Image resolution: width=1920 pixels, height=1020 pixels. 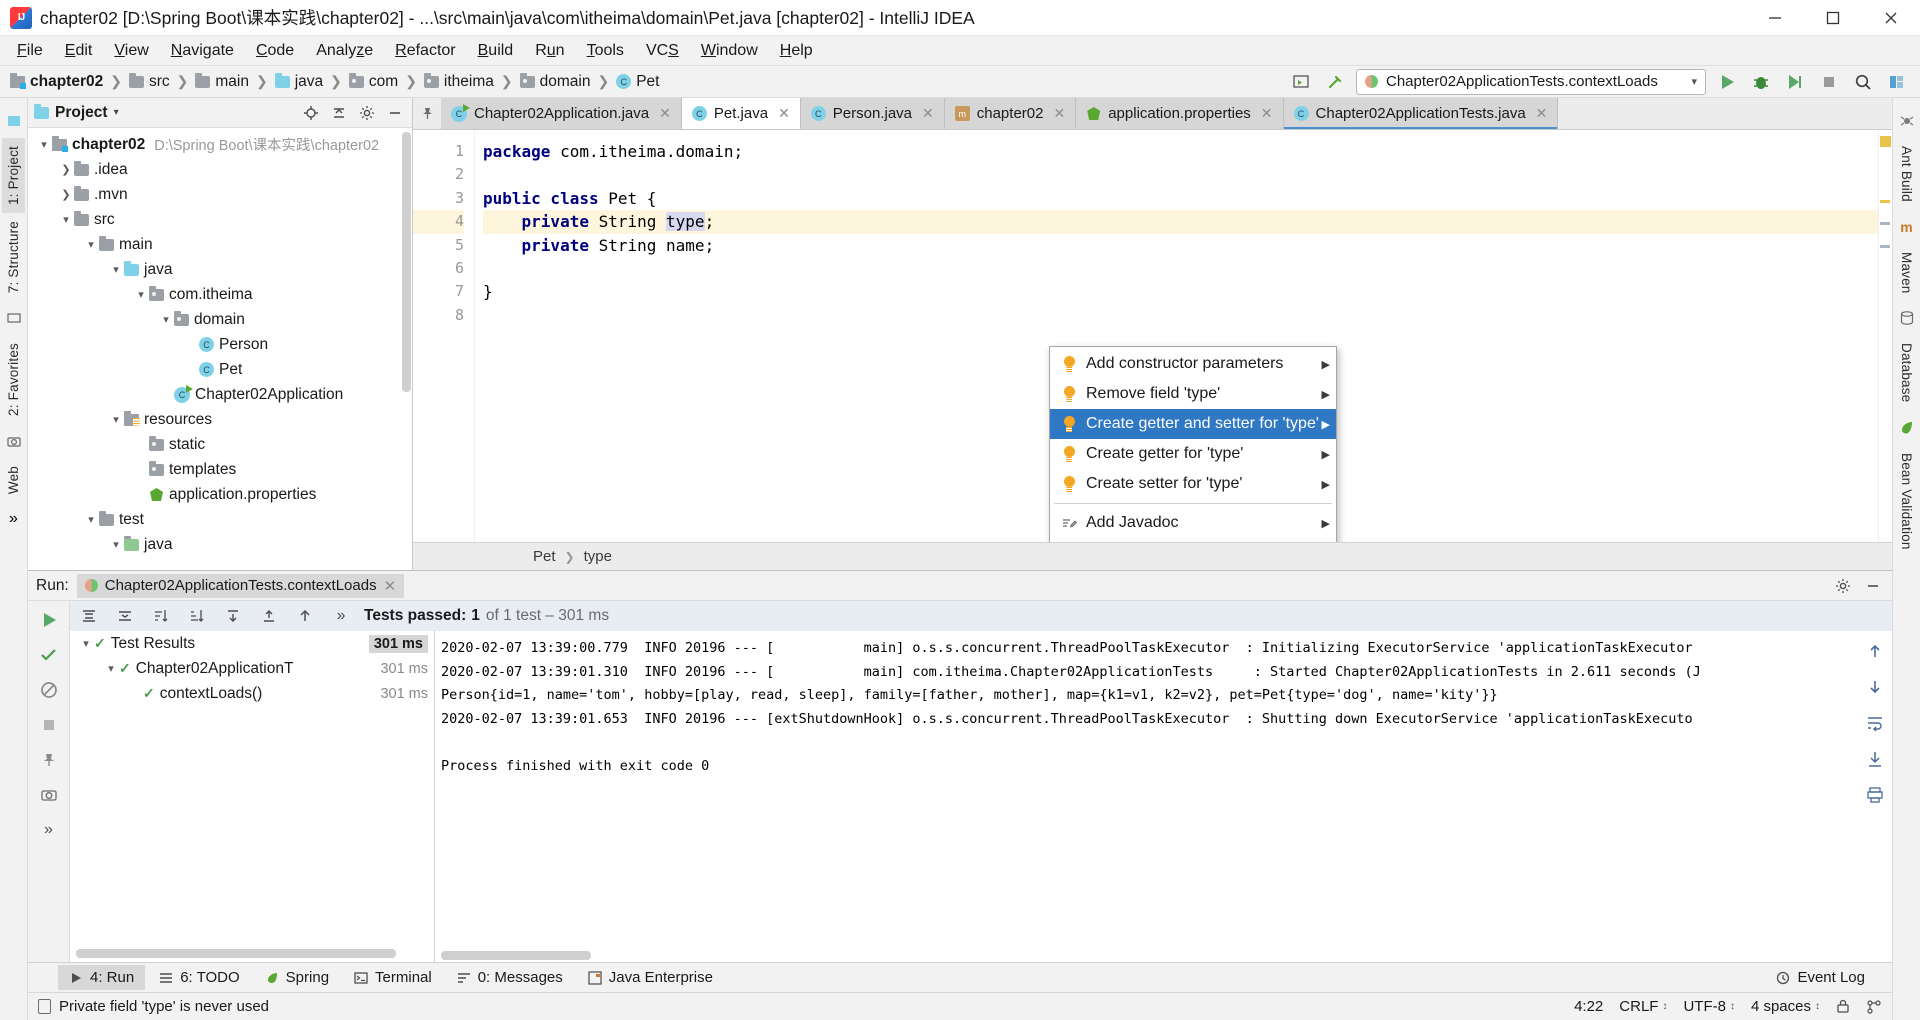 What do you see at coordinates (1906, 501) in the screenshot?
I see `rail-tab-bean-validation: Bean Validation` at bounding box center [1906, 501].